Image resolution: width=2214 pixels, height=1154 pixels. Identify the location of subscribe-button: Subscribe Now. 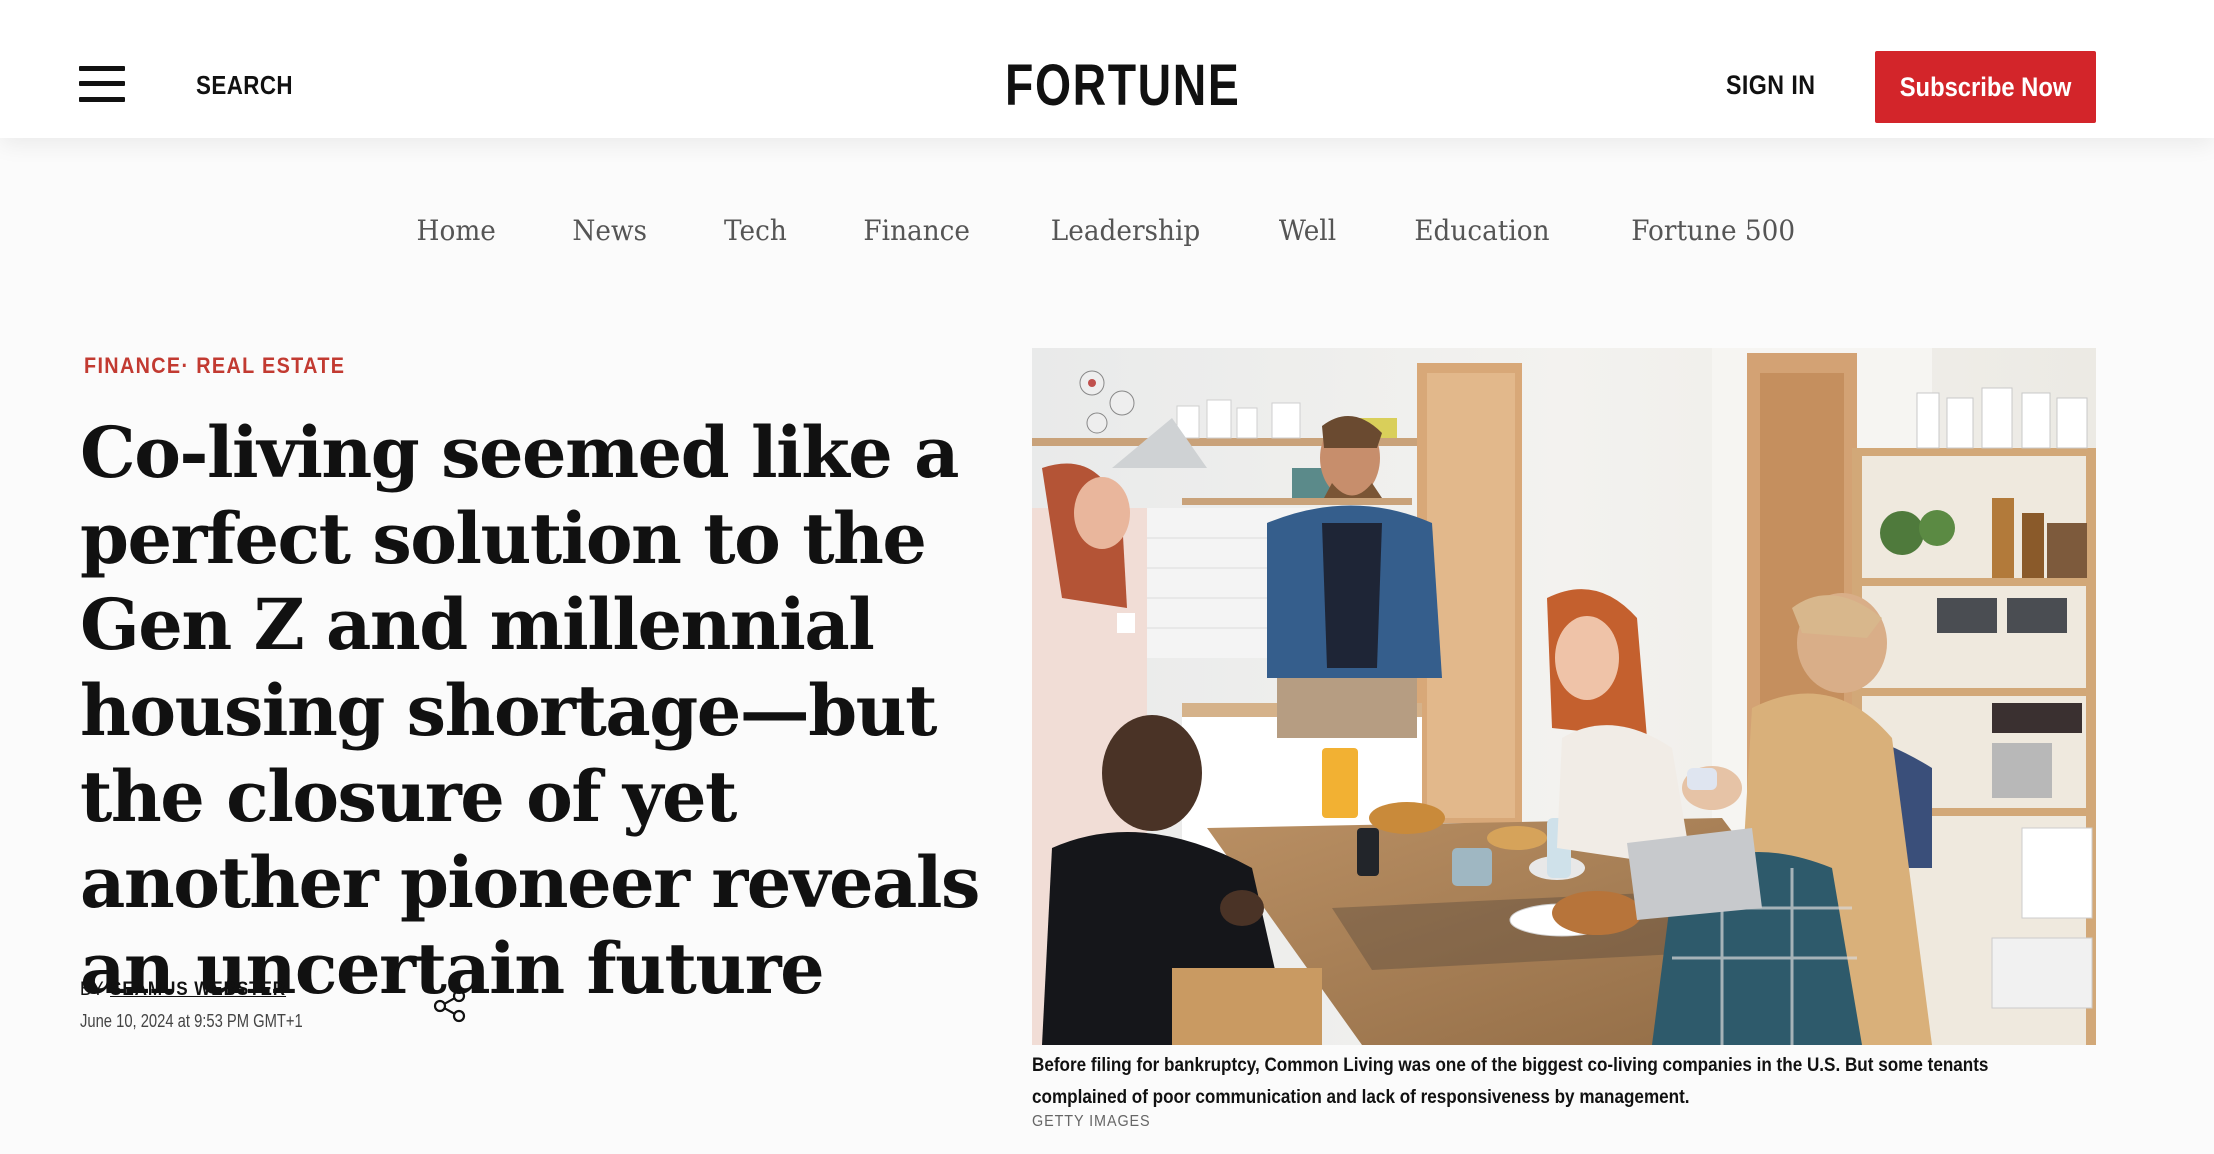
(1985, 87).